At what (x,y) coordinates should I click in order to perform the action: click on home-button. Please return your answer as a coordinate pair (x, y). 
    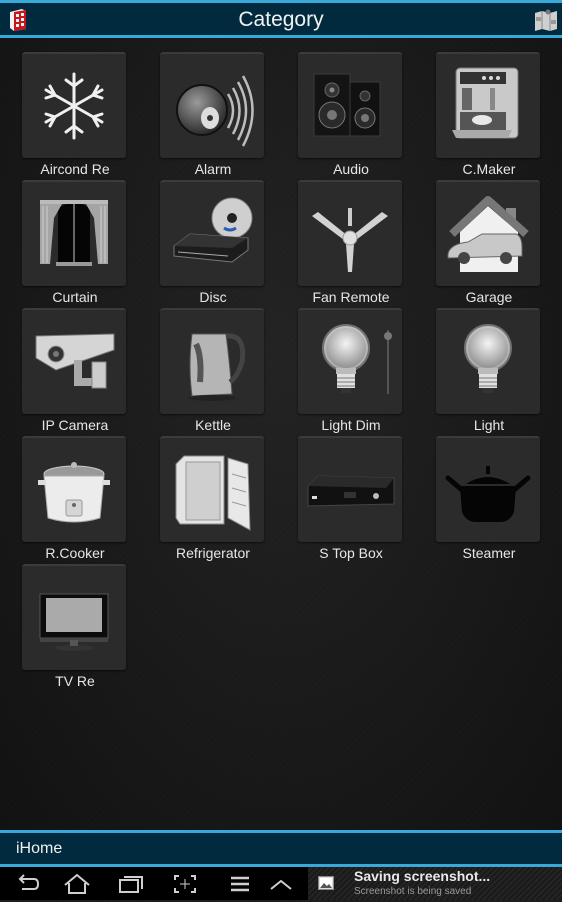
    Looking at the image, I should click on (77, 884).